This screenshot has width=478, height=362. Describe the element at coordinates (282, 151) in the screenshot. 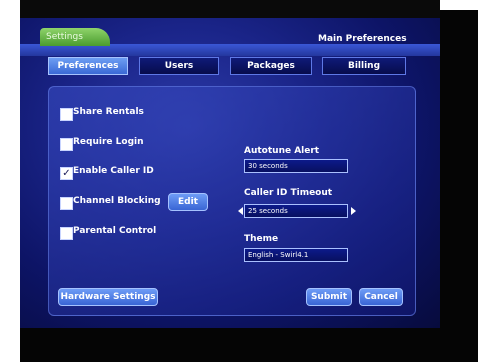

I see `autotune-alert-label: Autotune Alert` at that location.